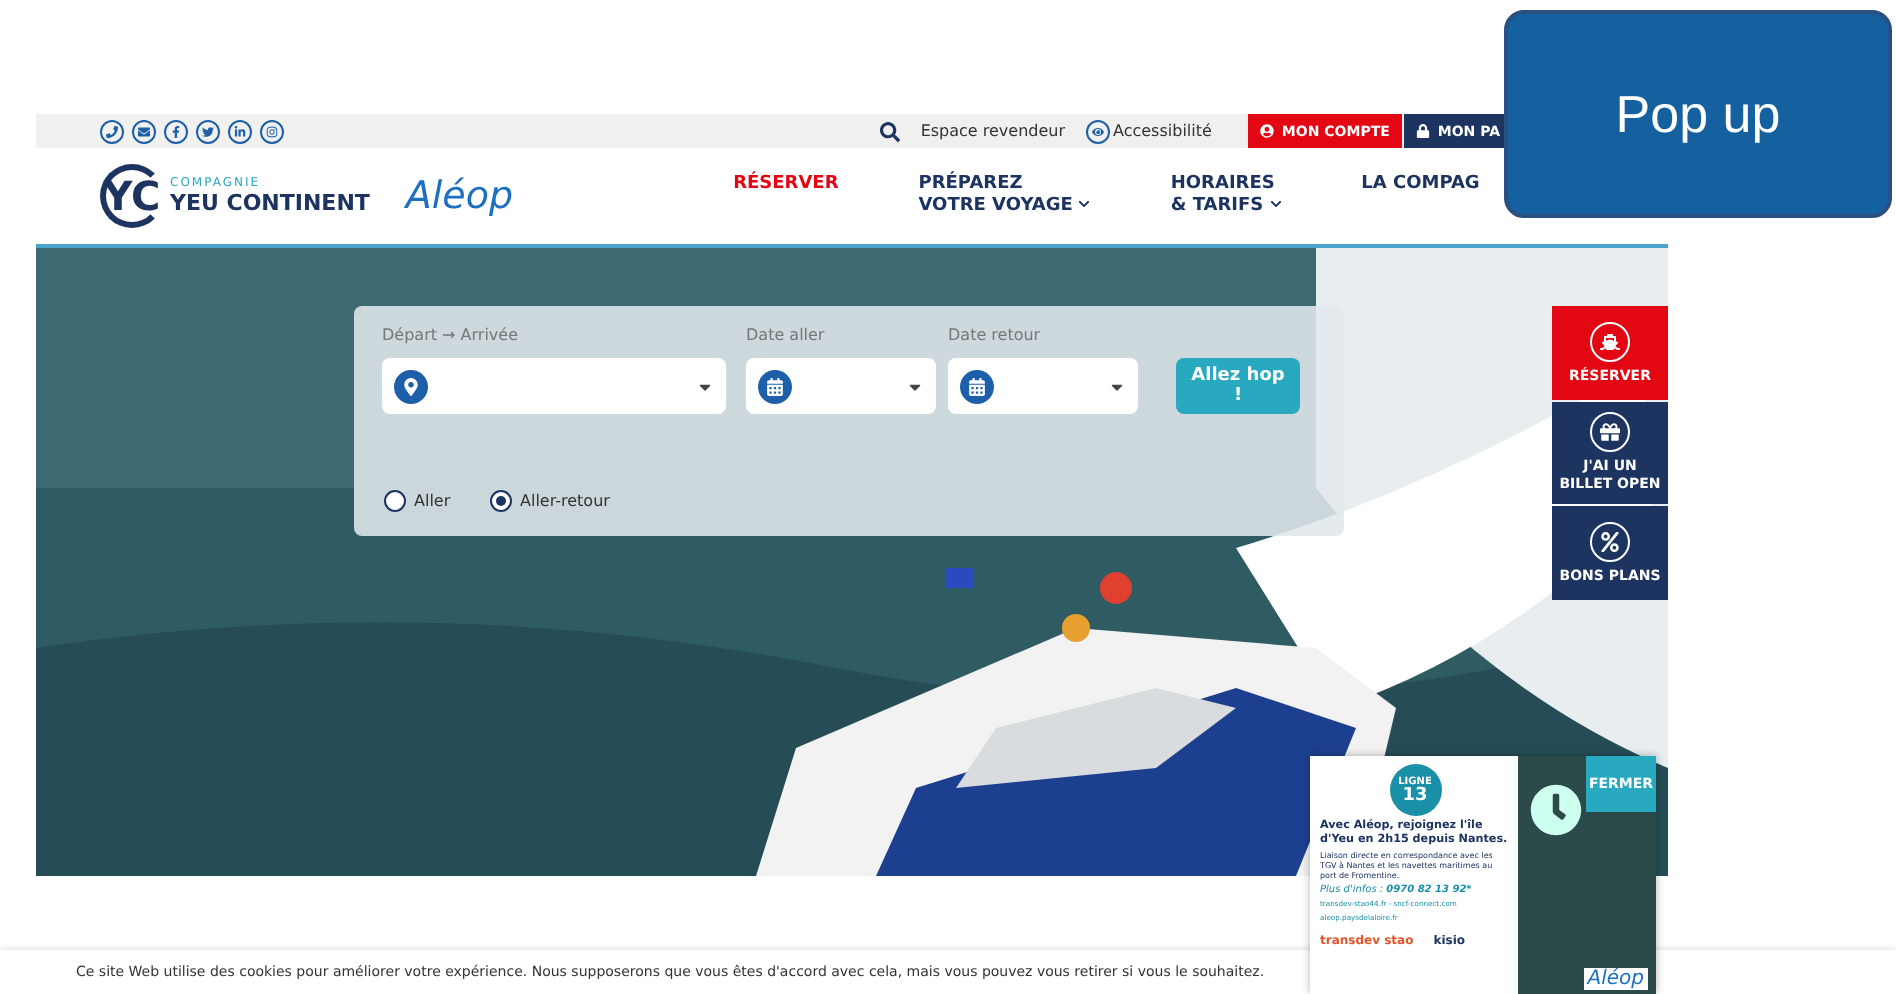 Image resolution: width=1896 pixels, height=994 pixels. What do you see at coordinates (411, 386) in the screenshot?
I see `map-pin-icon` at bounding box center [411, 386].